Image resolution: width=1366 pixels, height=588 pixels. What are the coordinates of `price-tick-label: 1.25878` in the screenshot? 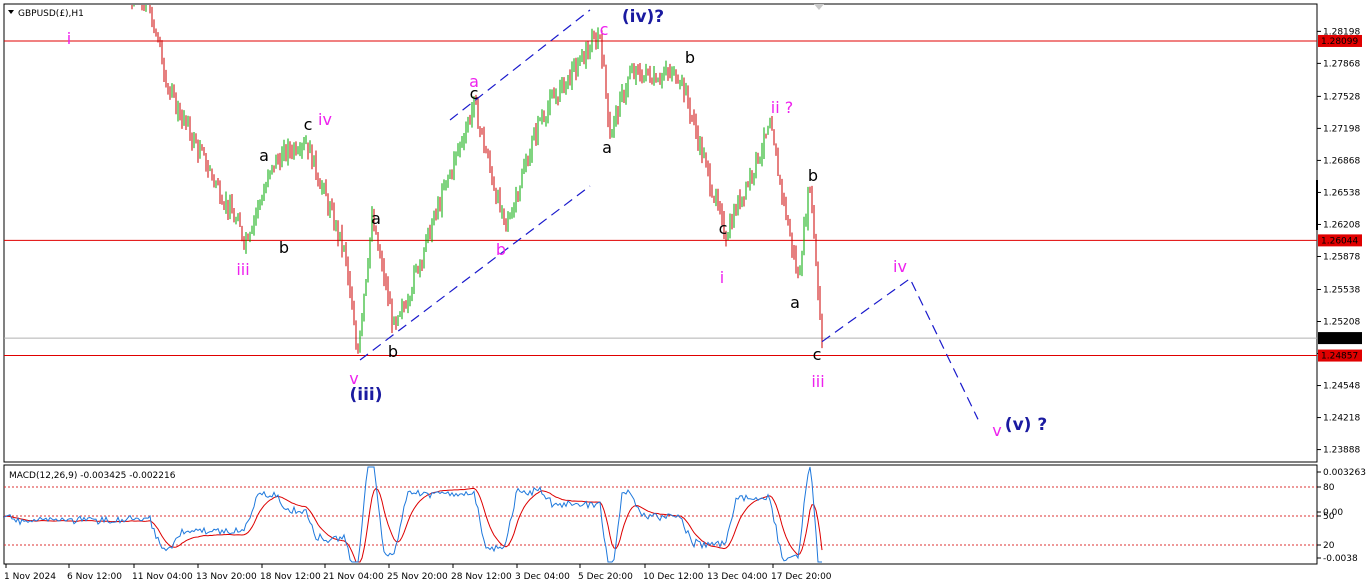 It's located at (1341, 257).